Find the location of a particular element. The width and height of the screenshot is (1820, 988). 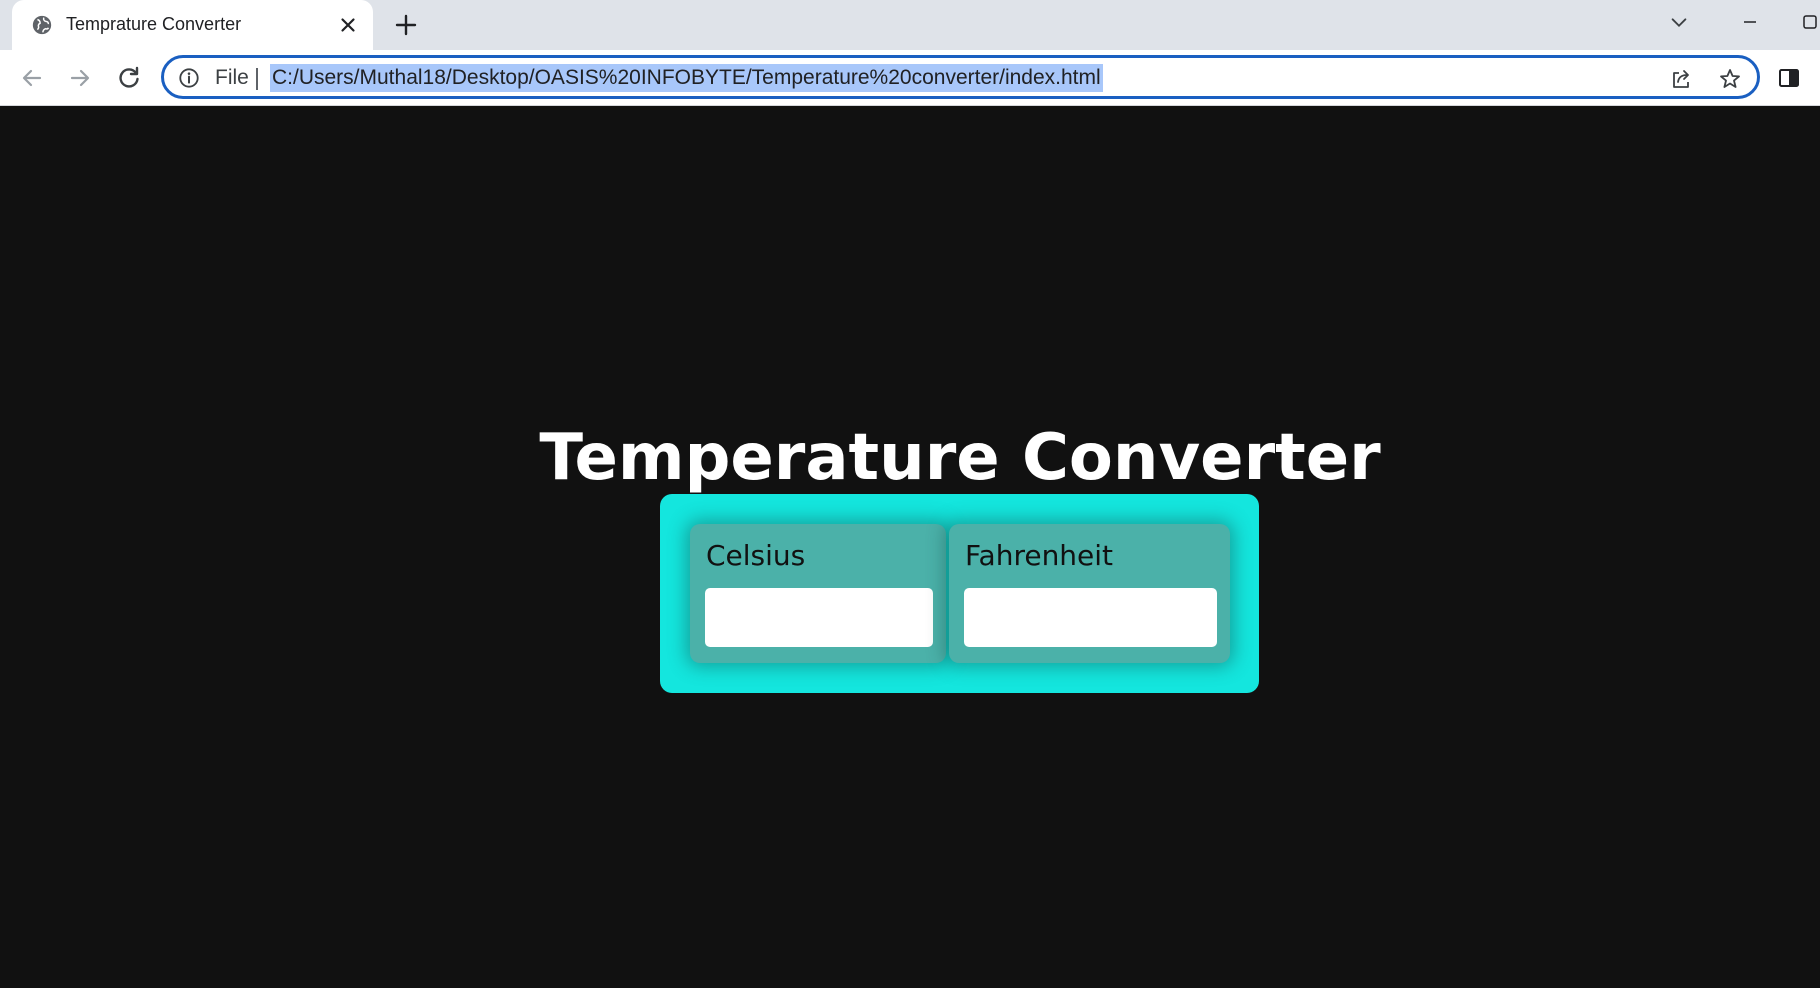

fahrenheit-label: Fahrenheit is located at coordinates (1039, 555).